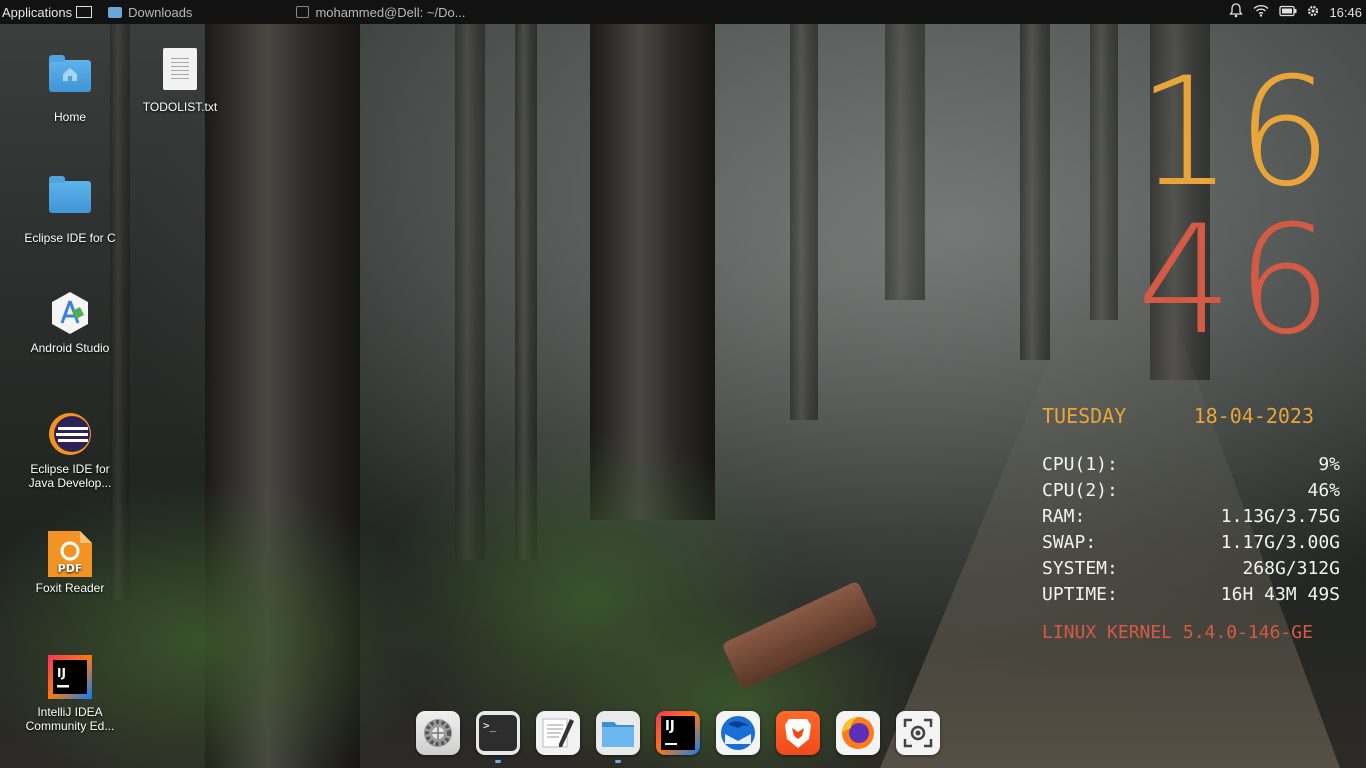 The width and height of the screenshot is (1366, 768). What do you see at coordinates (1261, 12) in the screenshot?
I see `wifi-icon` at bounding box center [1261, 12].